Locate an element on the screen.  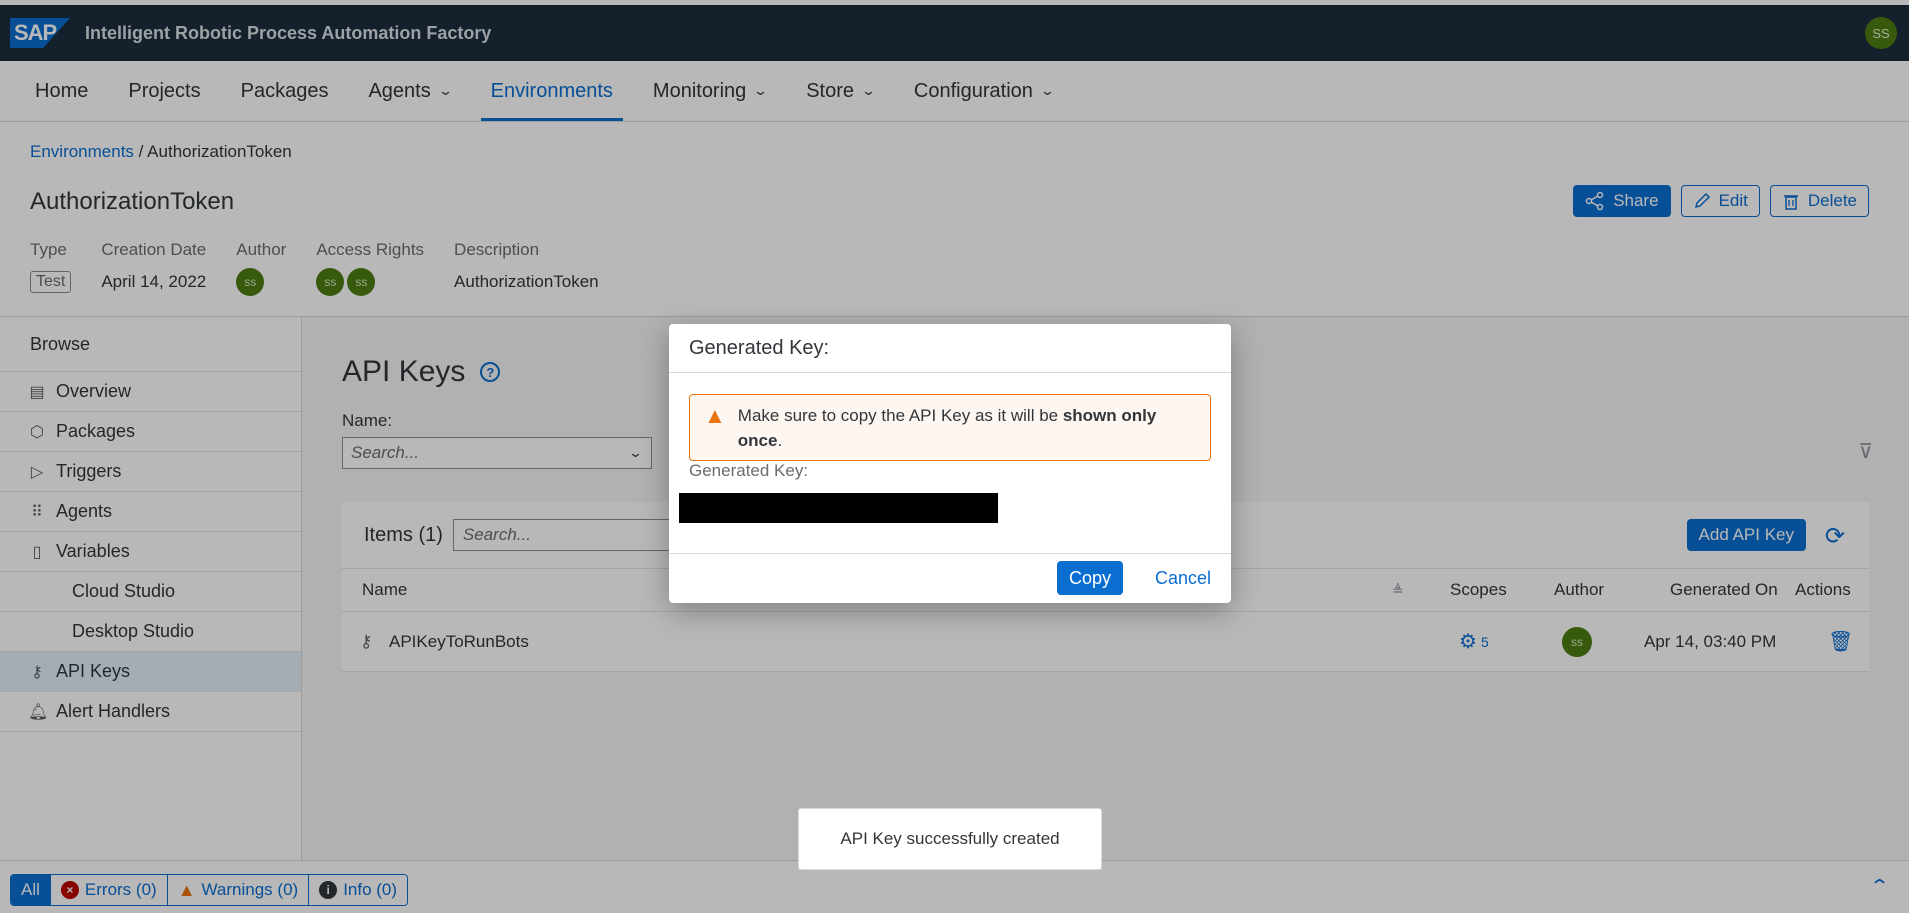
copy-button: Copy is located at coordinates (1089, 578).